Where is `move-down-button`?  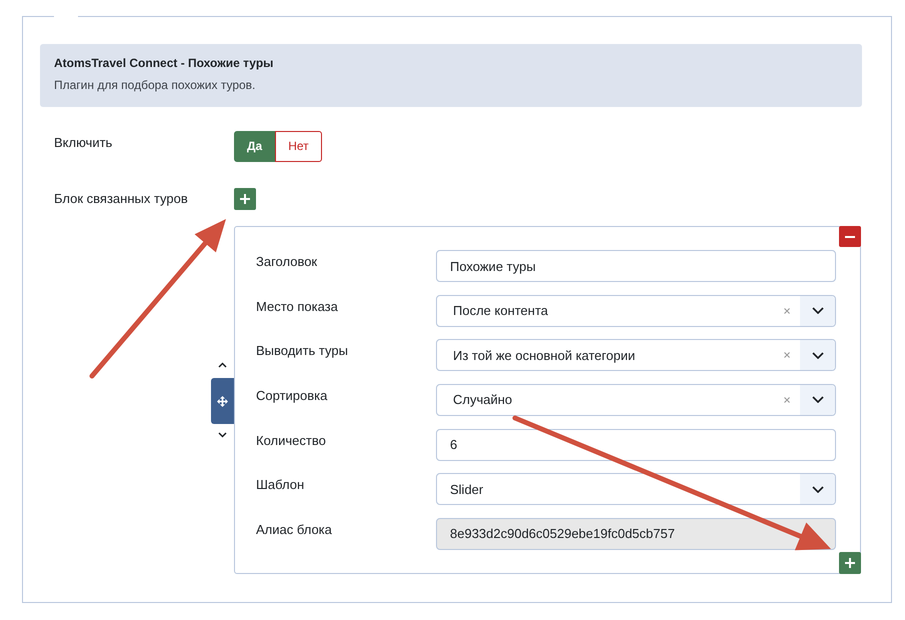 move-down-button is located at coordinates (223, 435).